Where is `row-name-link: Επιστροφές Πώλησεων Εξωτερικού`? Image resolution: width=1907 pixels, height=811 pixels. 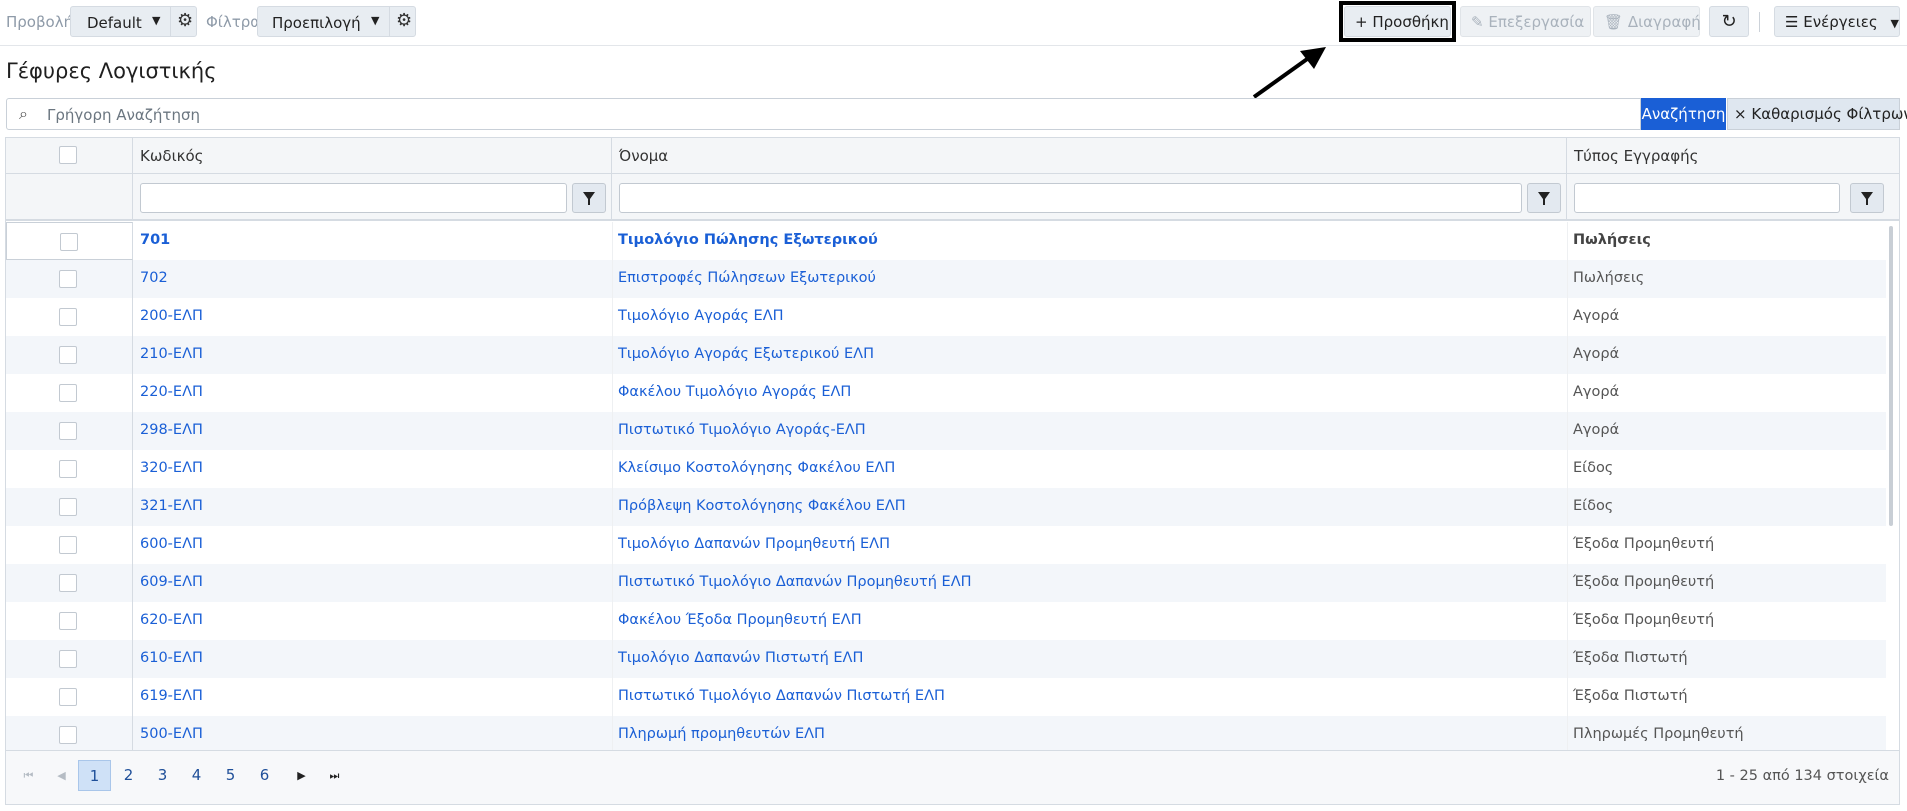 row-name-link: Επιστροφές Πώλησεων Εξωτερικού is located at coordinates (747, 278).